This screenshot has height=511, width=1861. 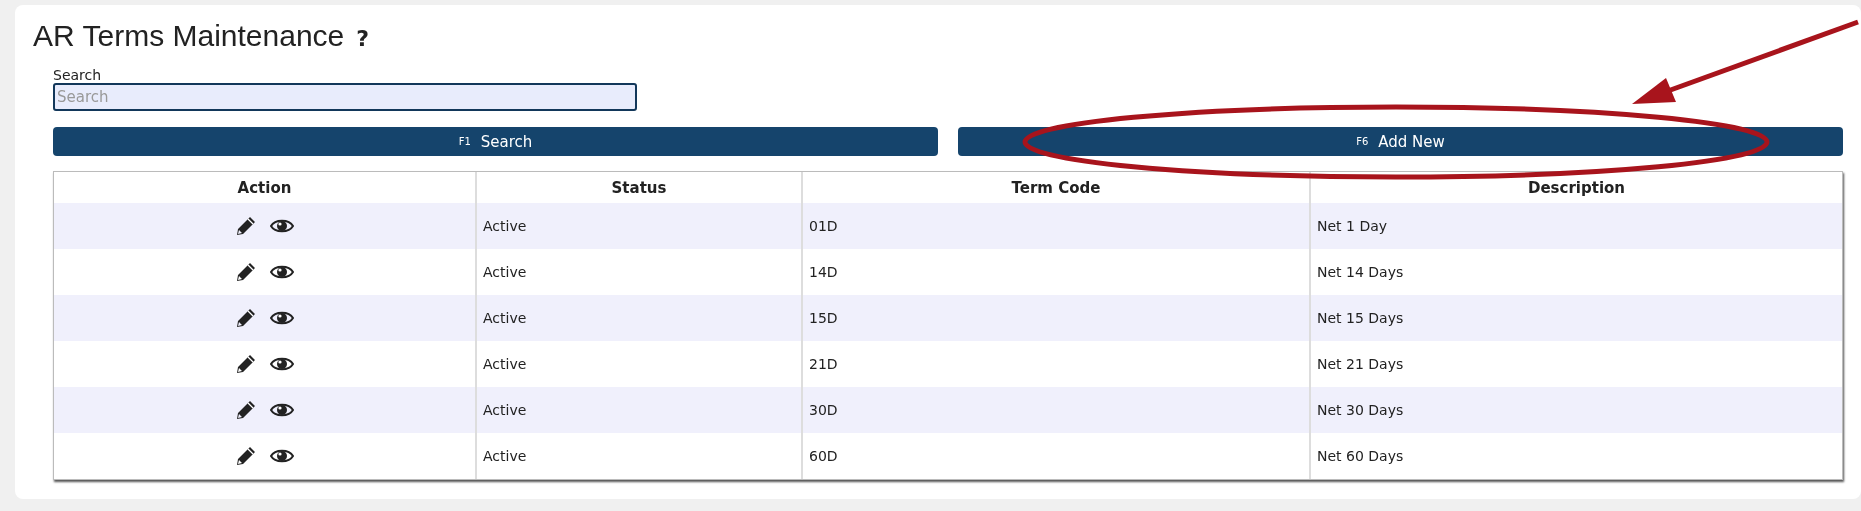 I want to click on table-cell: Net 60 Days, so click(x=1575, y=456).